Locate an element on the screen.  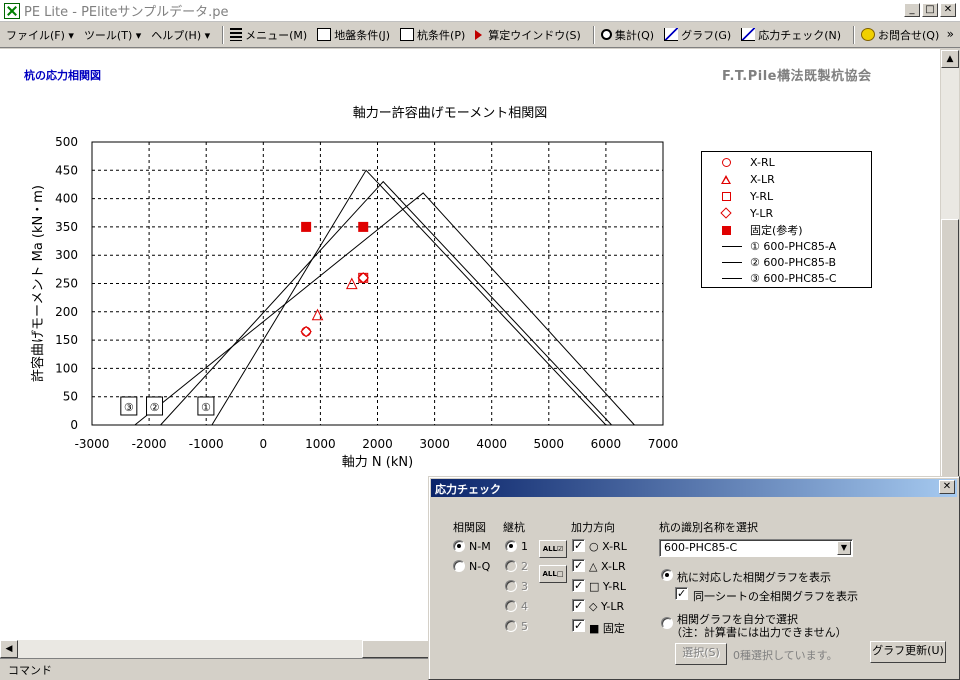
status-text: コマンド is located at coordinates (30, 670).